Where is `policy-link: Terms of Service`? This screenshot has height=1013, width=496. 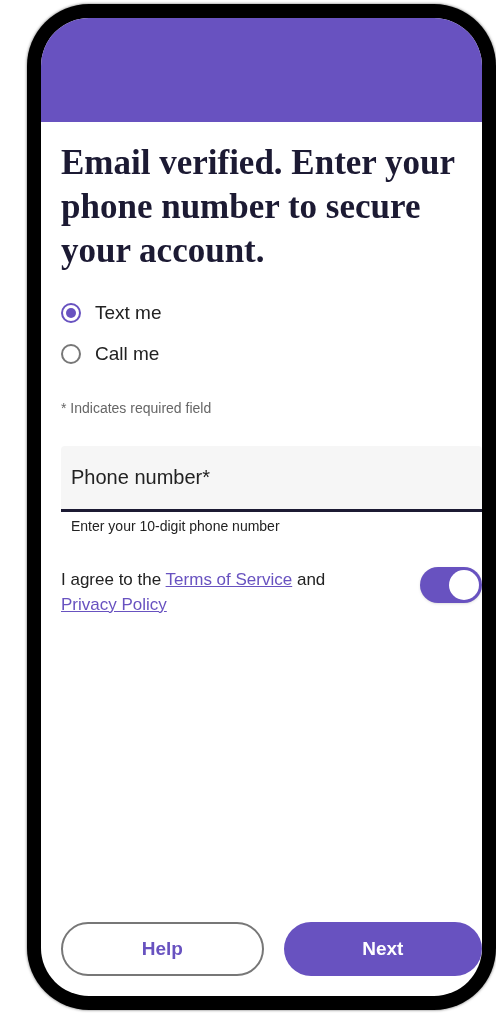
policy-link: Terms of Service is located at coordinates (229, 579).